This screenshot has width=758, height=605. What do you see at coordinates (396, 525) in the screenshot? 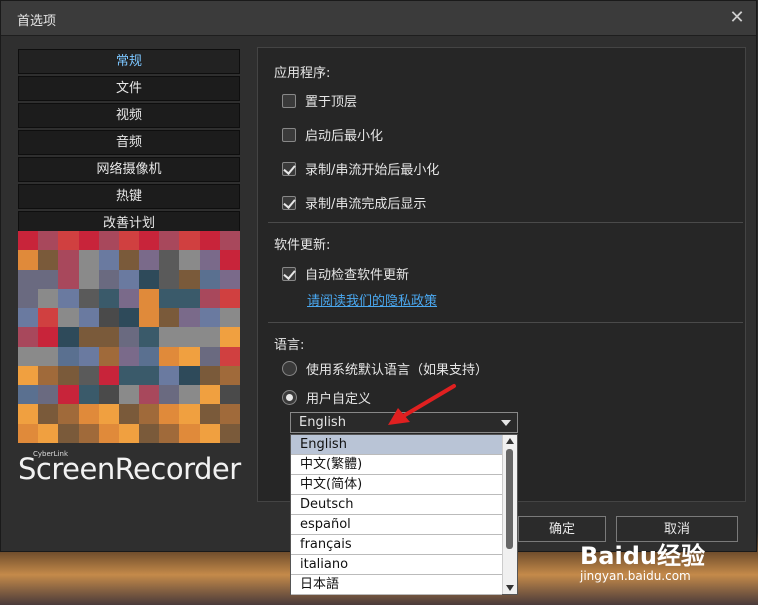
I see `language-option-es: español` at bounding box center [396, 525].